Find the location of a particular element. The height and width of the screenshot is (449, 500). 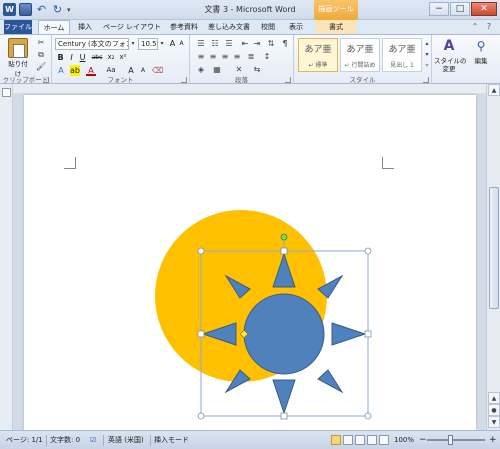

handle-left is located at coordinates (201, 334).